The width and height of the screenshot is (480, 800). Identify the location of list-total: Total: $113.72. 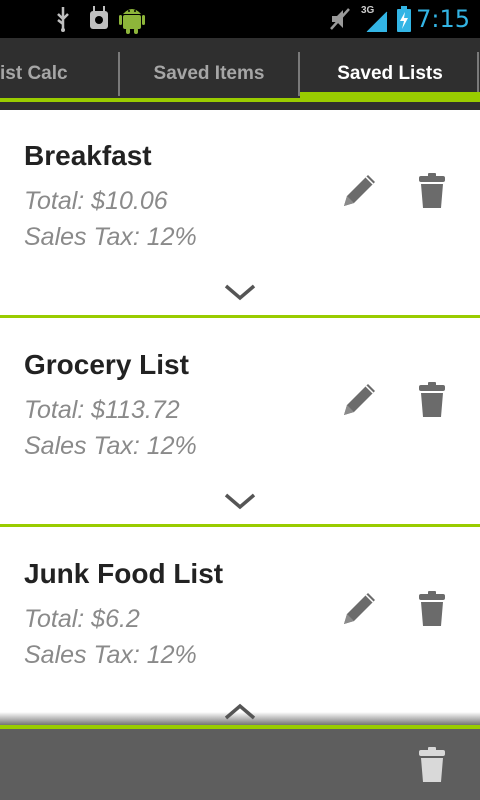
(102, 410).